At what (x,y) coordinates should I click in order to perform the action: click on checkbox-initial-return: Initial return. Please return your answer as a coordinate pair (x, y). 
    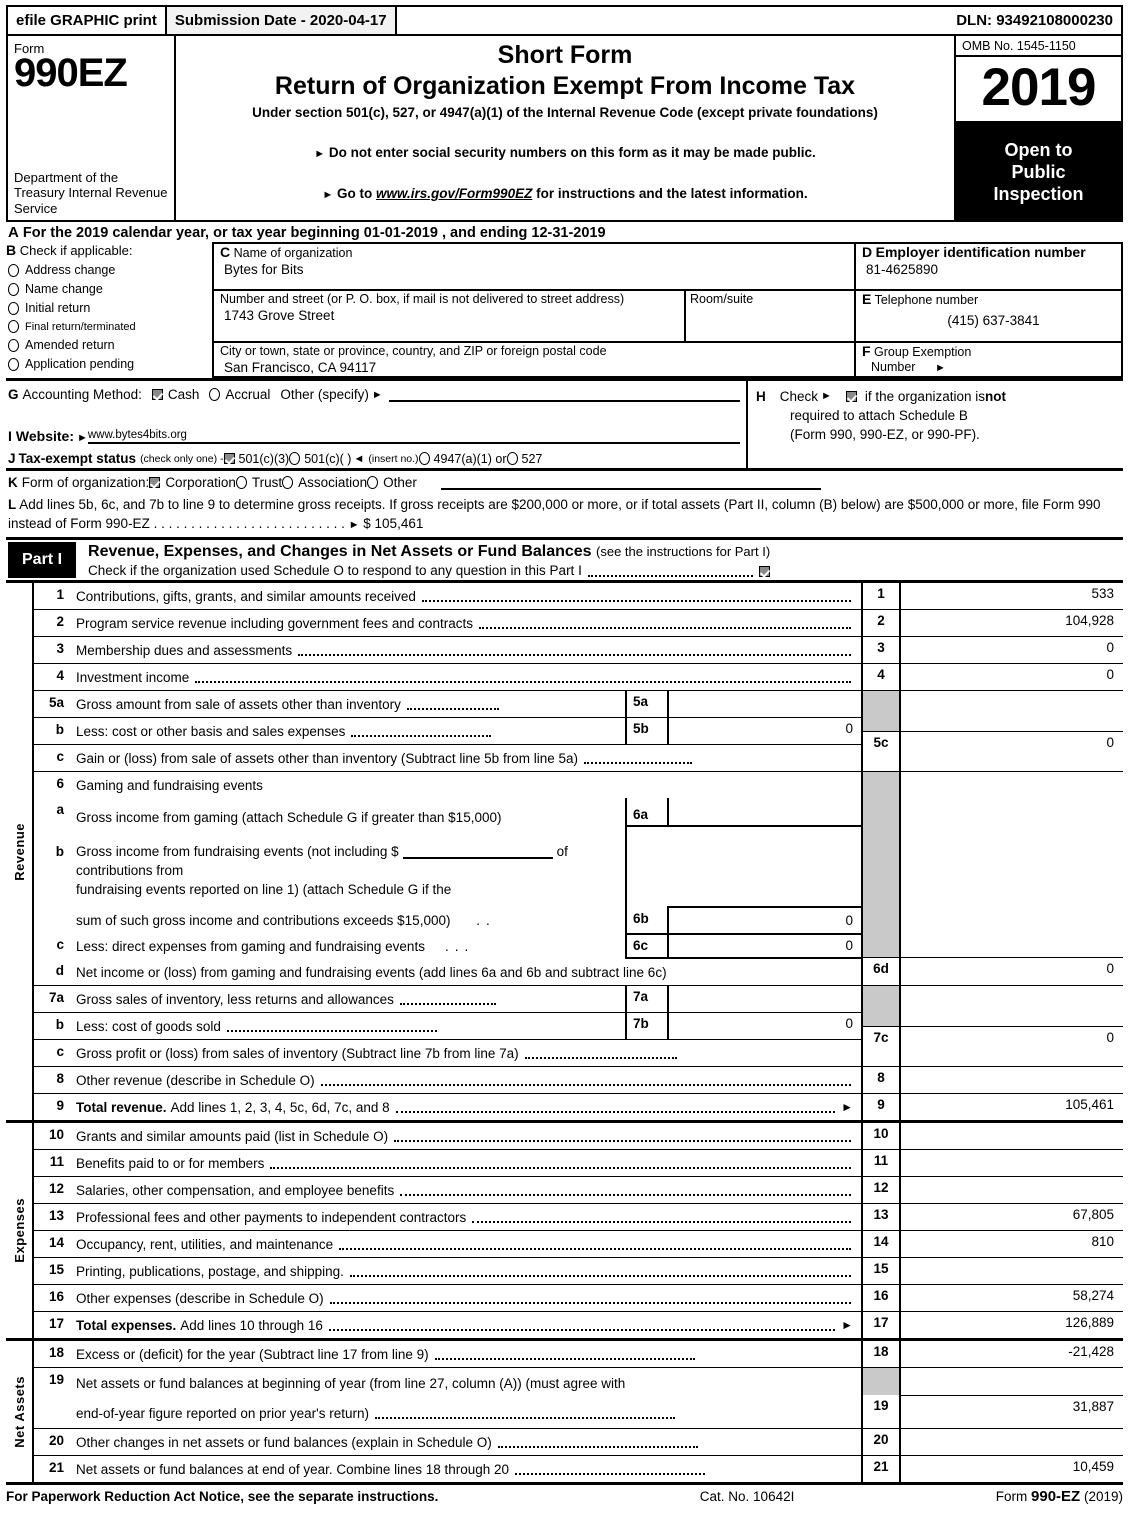
    Looking at the image, I should click on (108, 308).